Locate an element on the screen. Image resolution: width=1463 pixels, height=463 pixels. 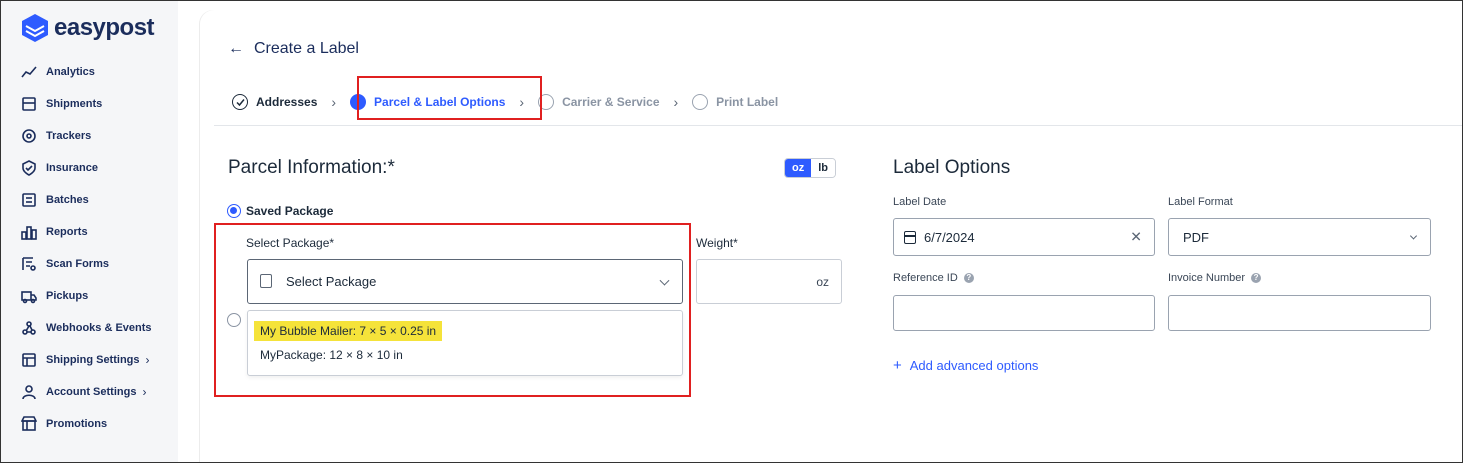
sidebar-item-shipping-settings: Shipping Settings › is located at coordinates (99, 360).